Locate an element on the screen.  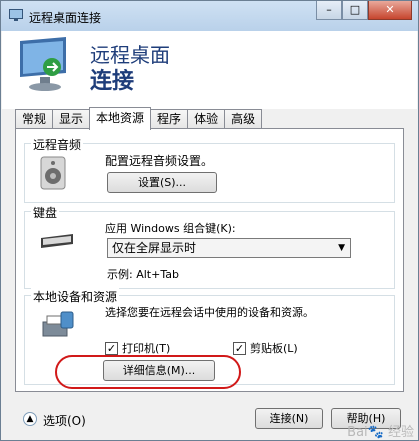
tab-programs: 程序 is located at coordinates (169, 119).